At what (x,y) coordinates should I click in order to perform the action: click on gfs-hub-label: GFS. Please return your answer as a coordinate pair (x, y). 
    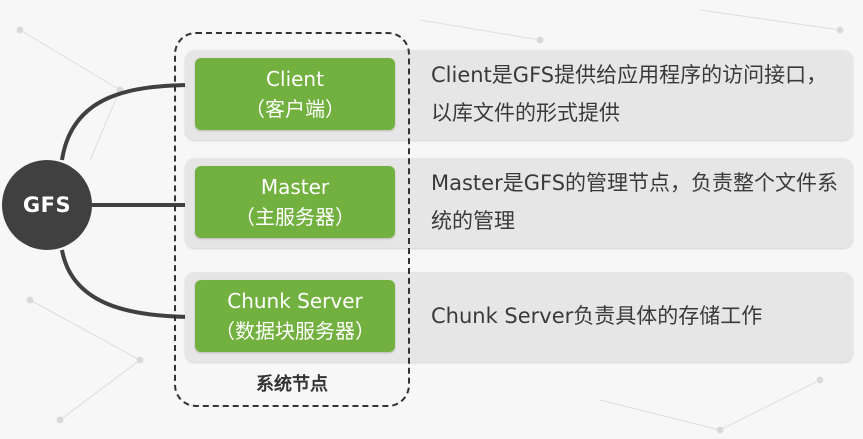
    Looking at the image, I should click on (47, 205).